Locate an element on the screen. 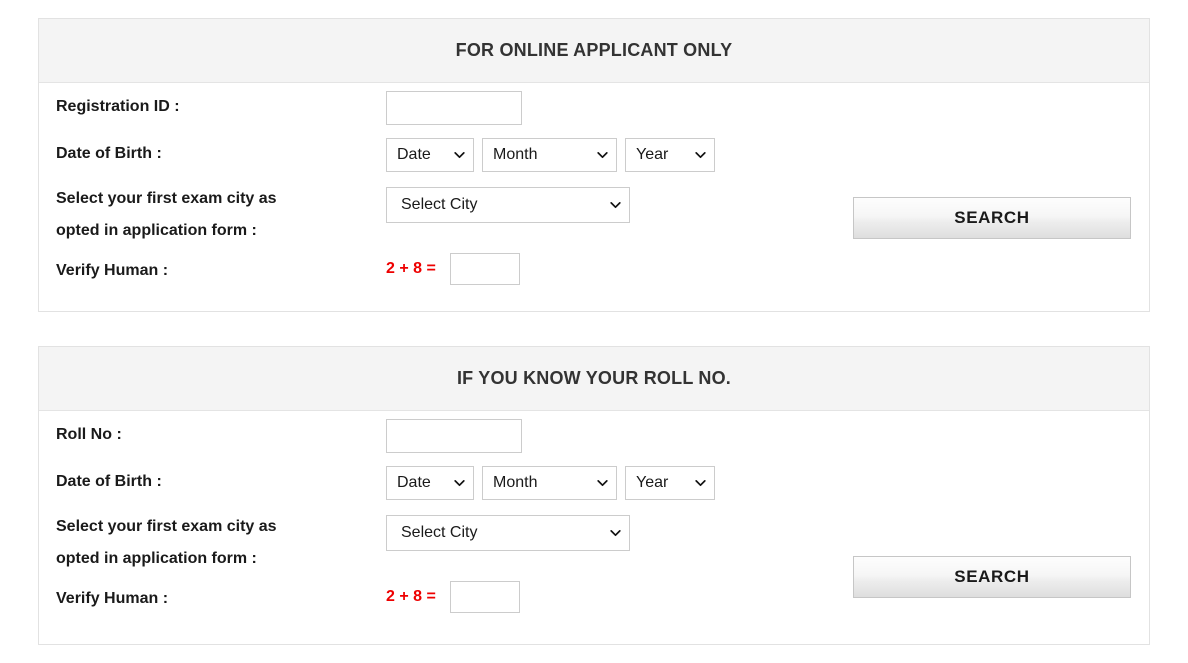 The width and height of the screenshot is (1188, 663). search-button-rollno: SEARCH is located at coordinates (992, 577).